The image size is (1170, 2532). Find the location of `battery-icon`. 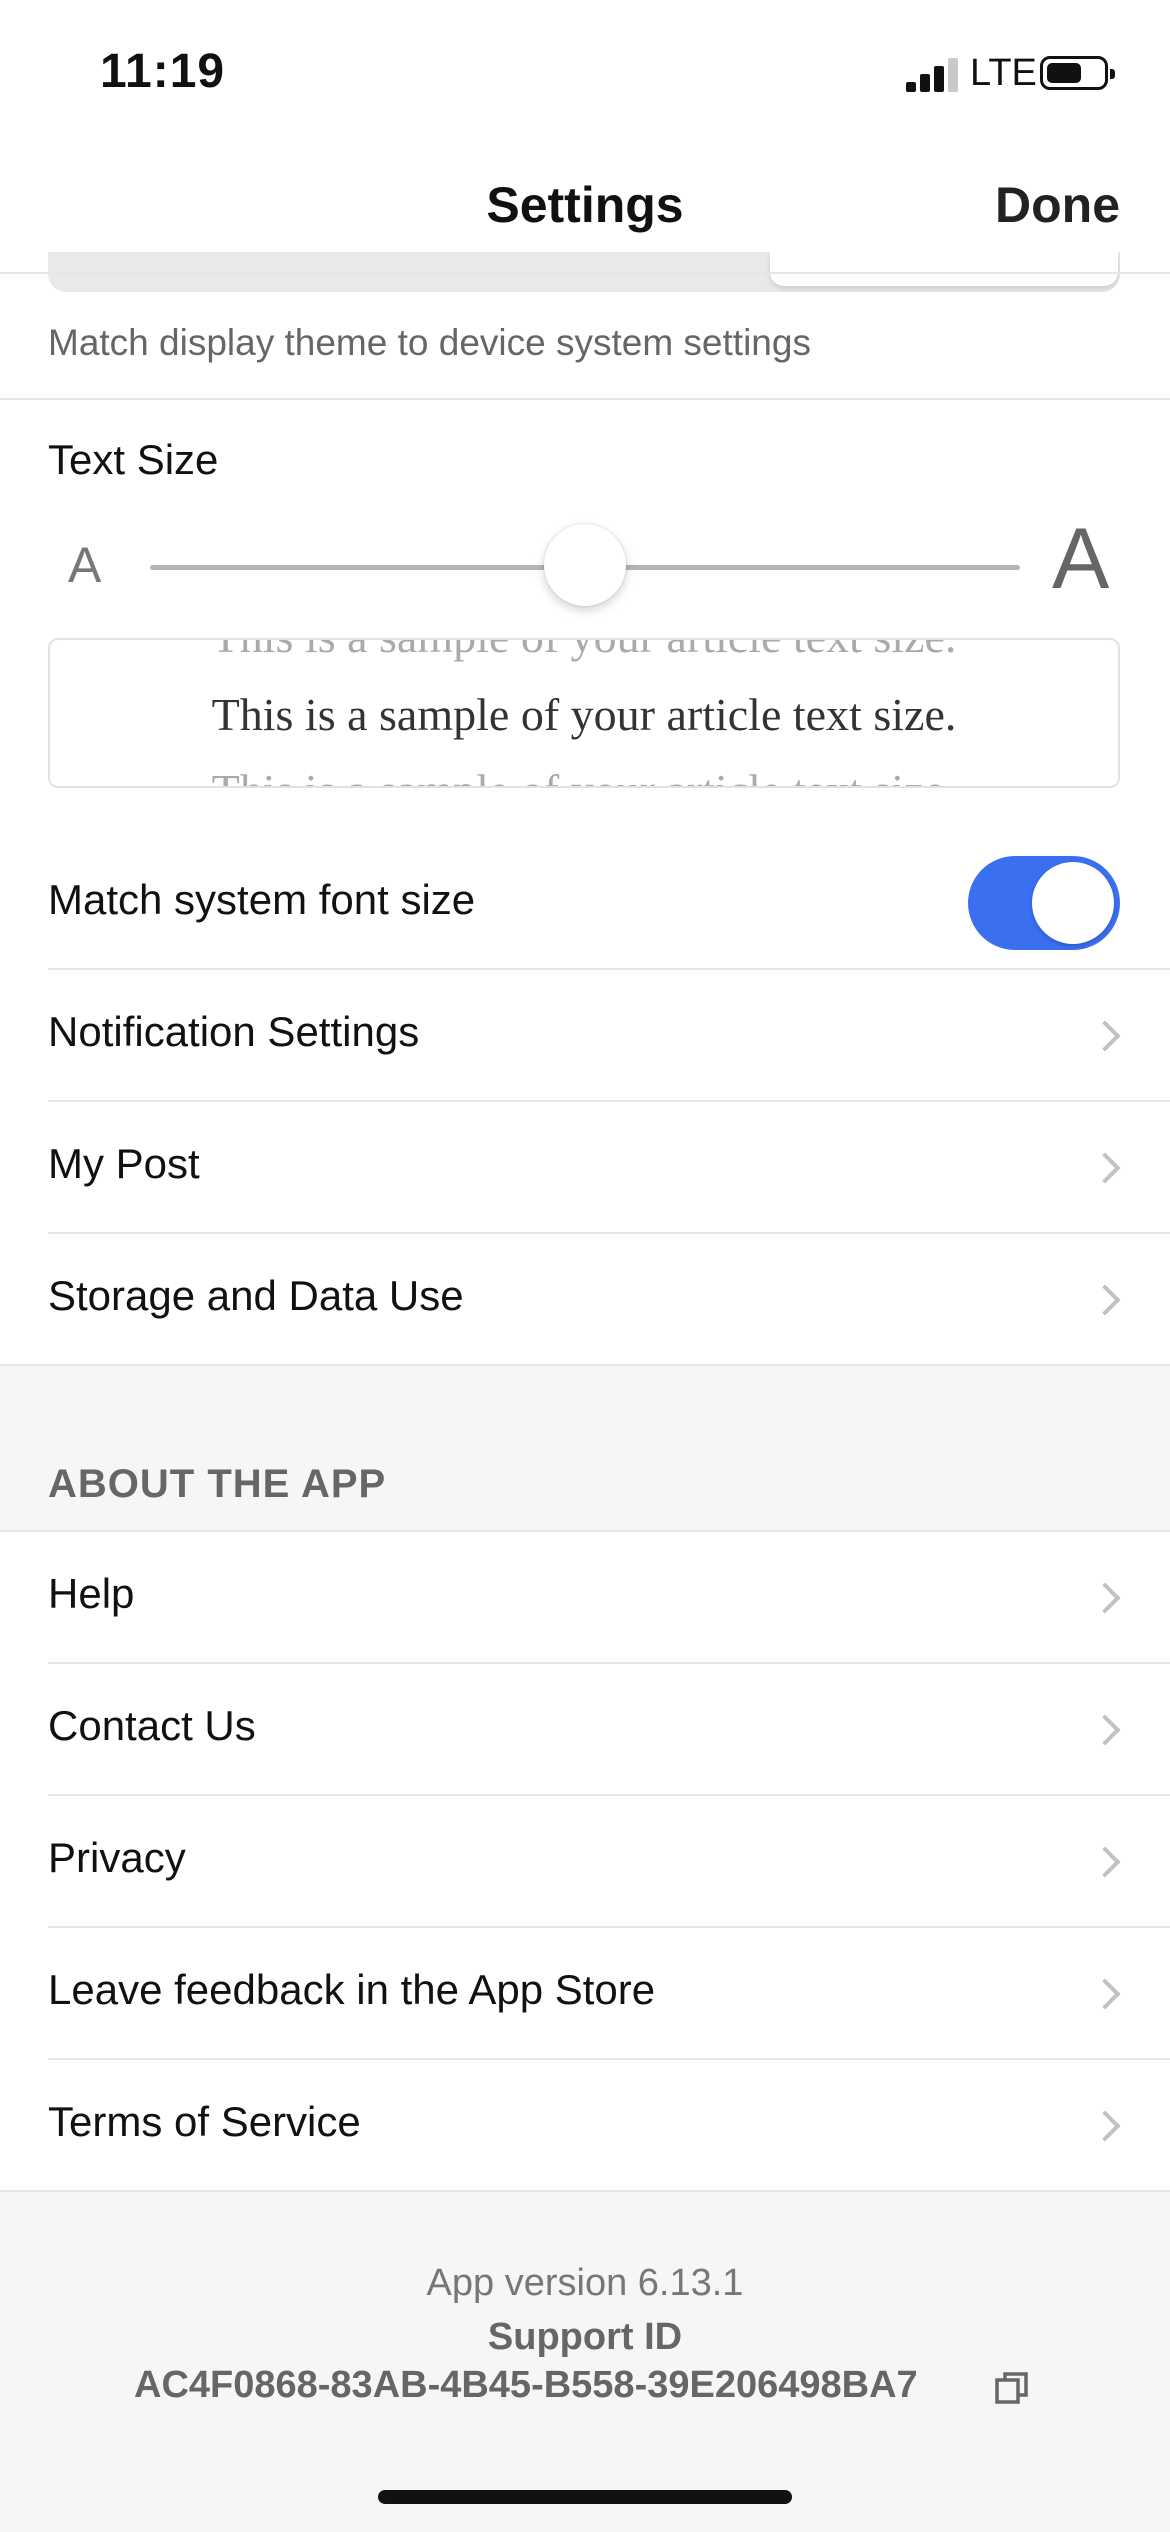

battery-icon is located at coordinates (1077, 73).